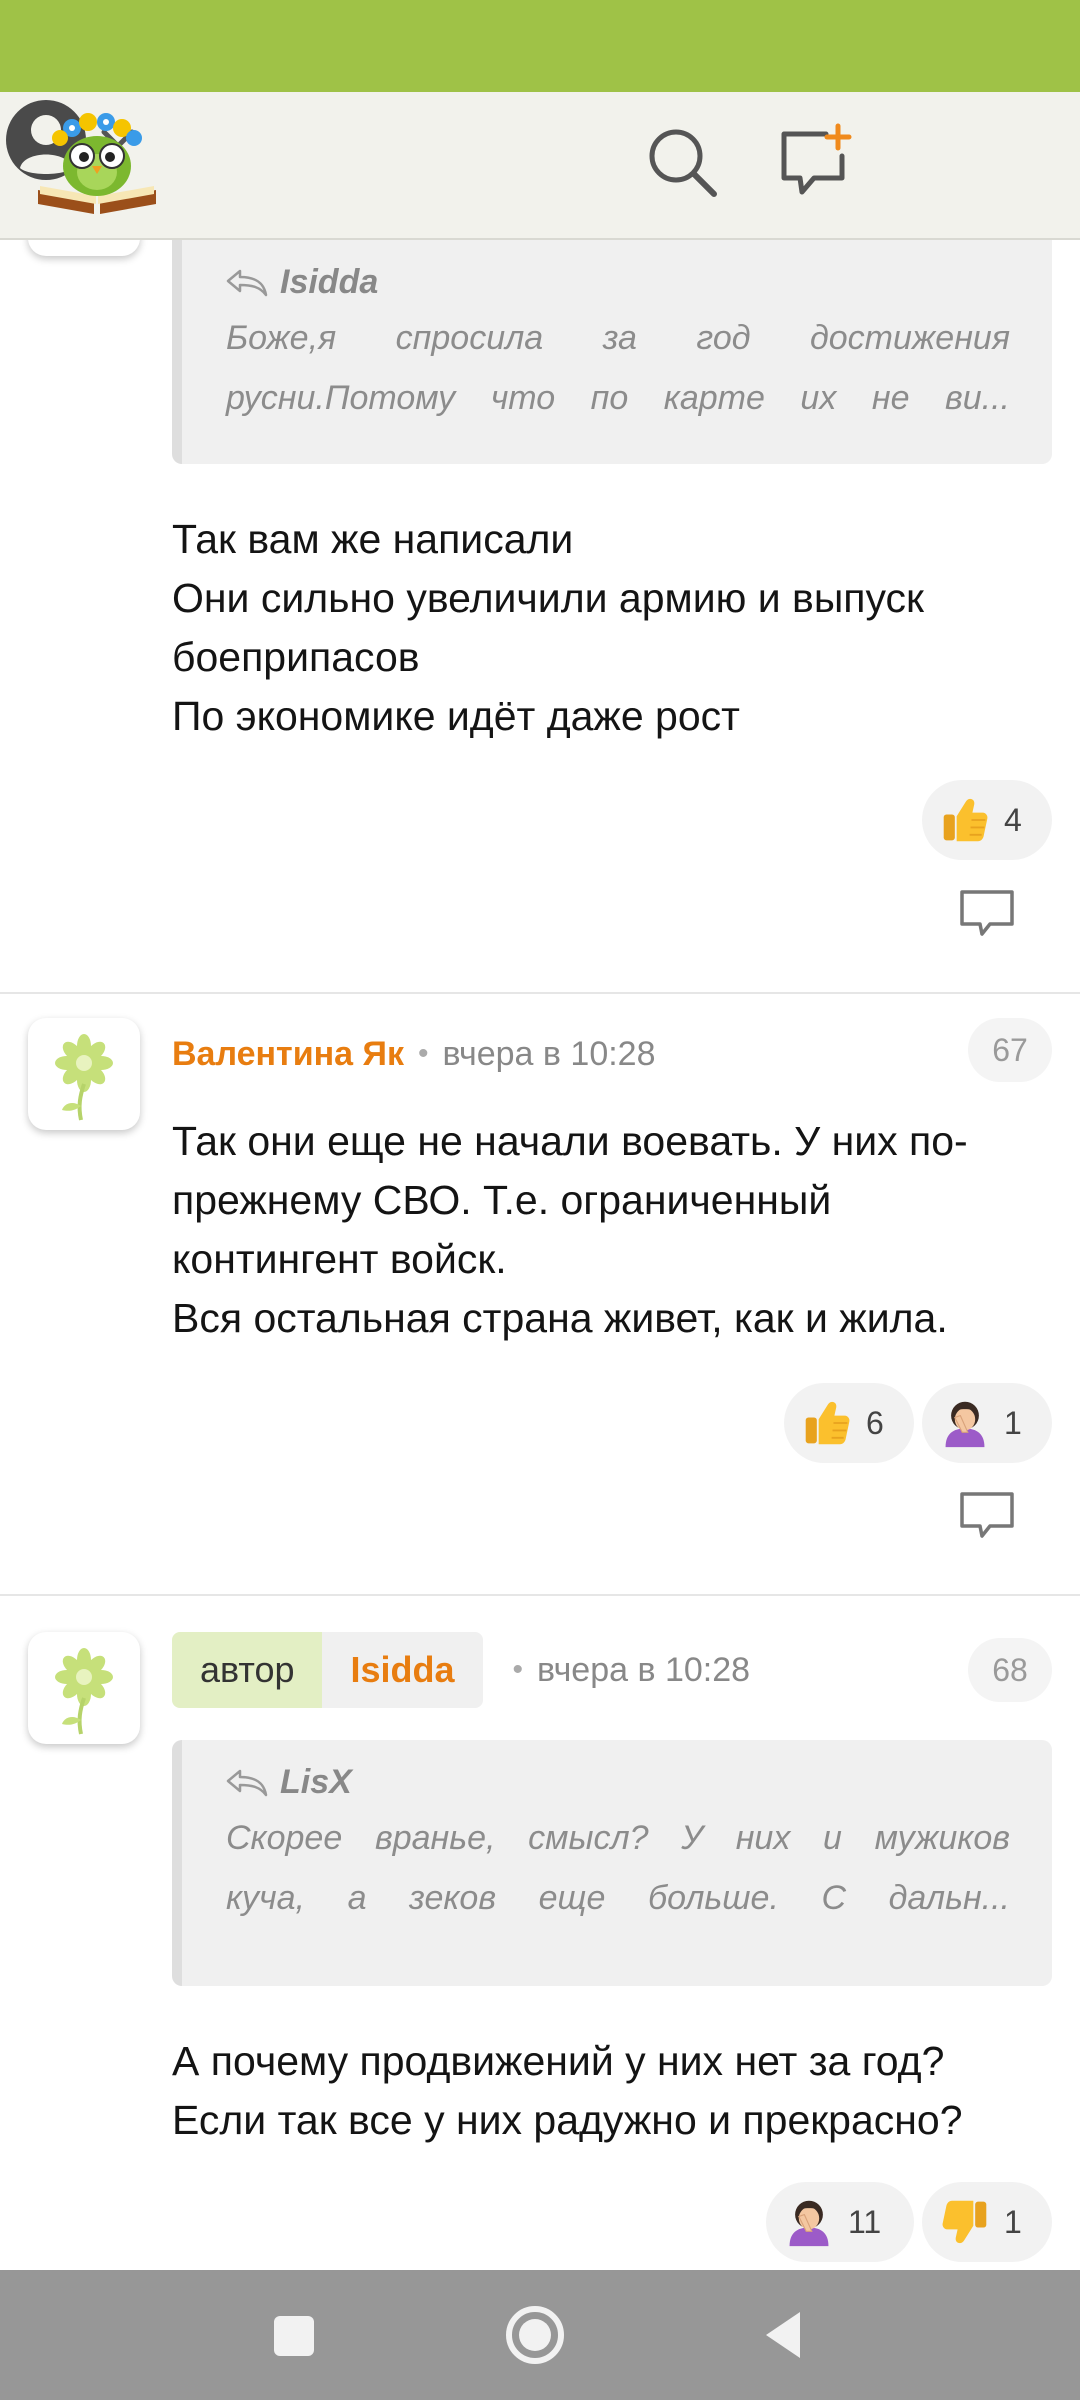  What do you see at coordinates (618, 282) in the screenshot?
I see `quote-author: Isidda` at bounding box center [618, 282].